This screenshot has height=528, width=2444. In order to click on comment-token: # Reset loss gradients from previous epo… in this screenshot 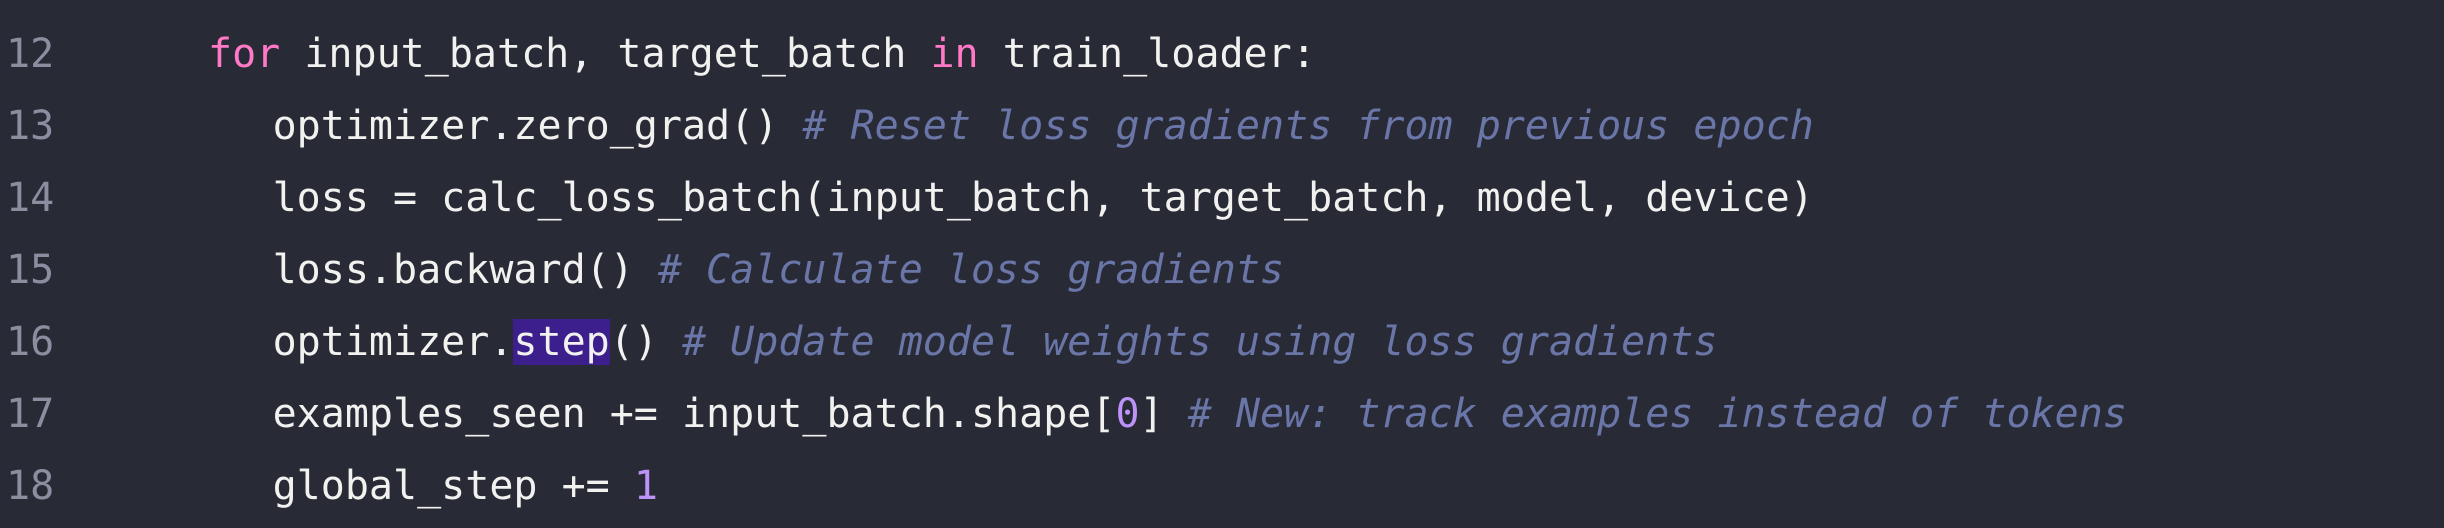, I will do `click(1308, 126)`.